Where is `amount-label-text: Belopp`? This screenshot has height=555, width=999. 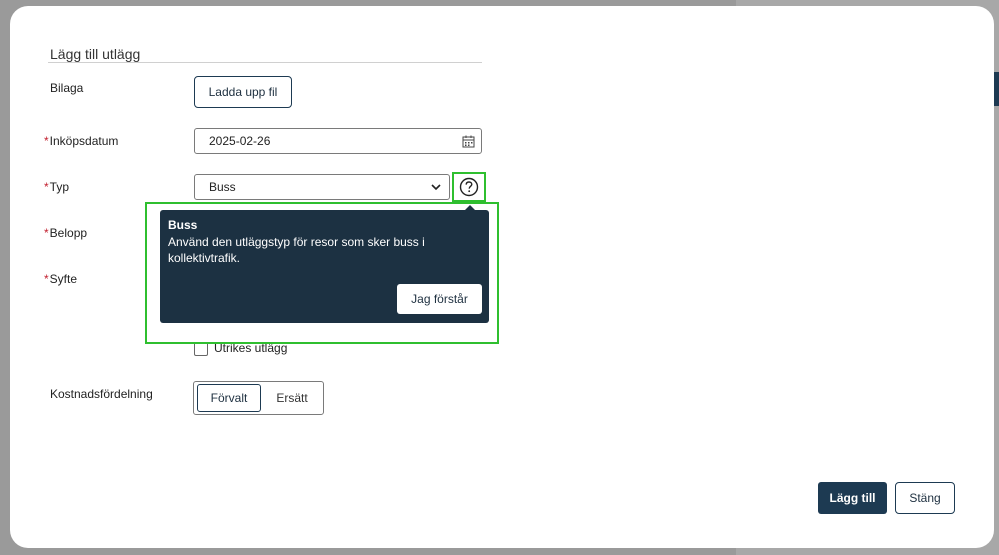
amount-label-text: Belopp is located at coordinates (68, 233).